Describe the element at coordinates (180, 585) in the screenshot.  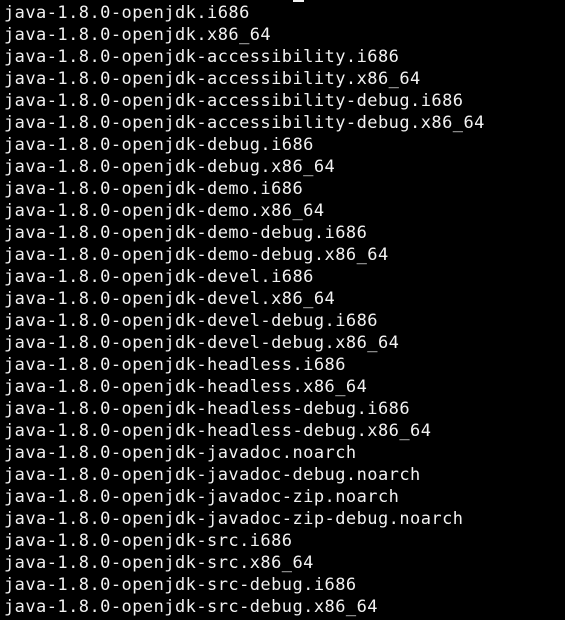
I see `terminal-output-line: java-1.8.0-openjdk-src-debug.i686` at that location.